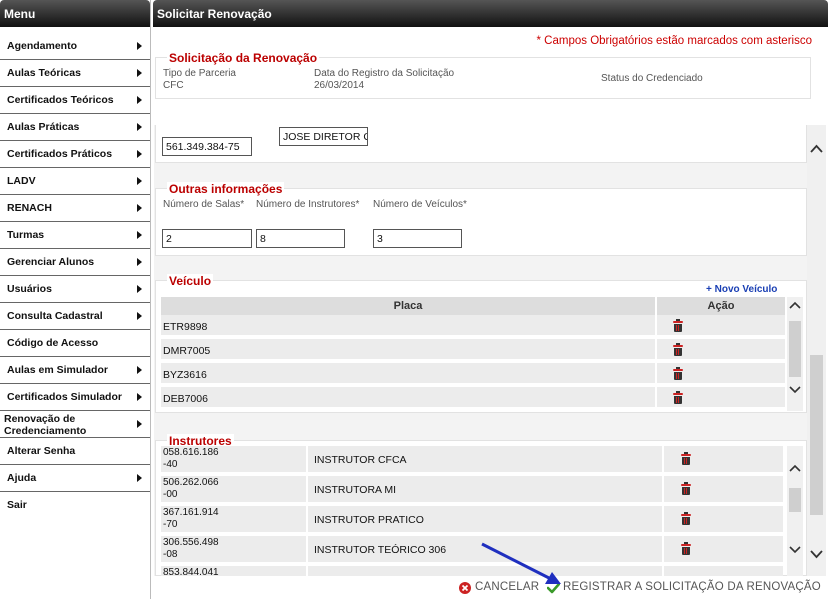  I want to click on salas-input: 2, so click(207, 238).